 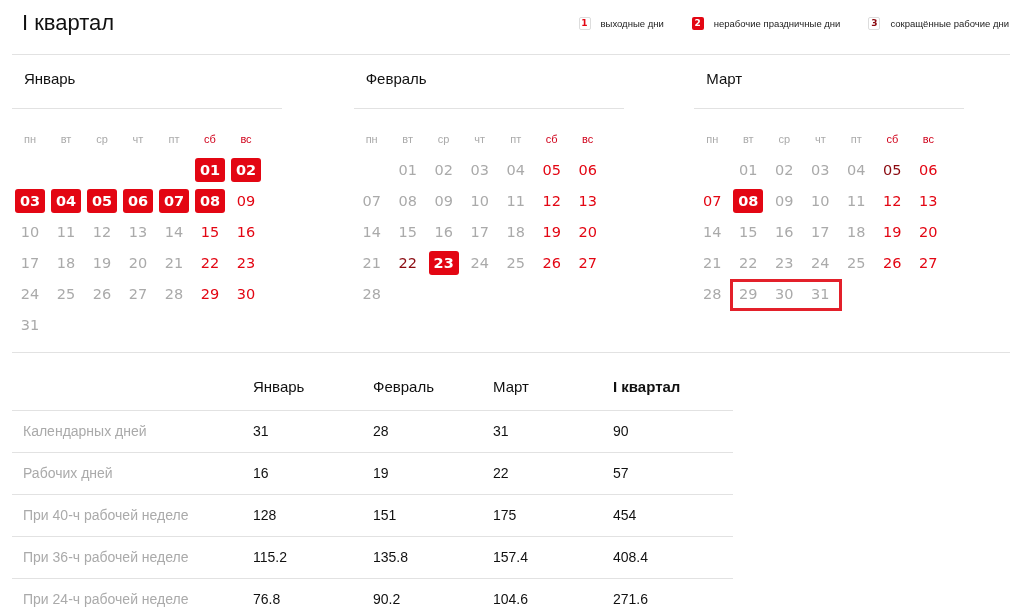 What do you see at coordinates (697, 23) in the screenshot?
I see `legend-marker: 2` at bounding box center [697, 23].